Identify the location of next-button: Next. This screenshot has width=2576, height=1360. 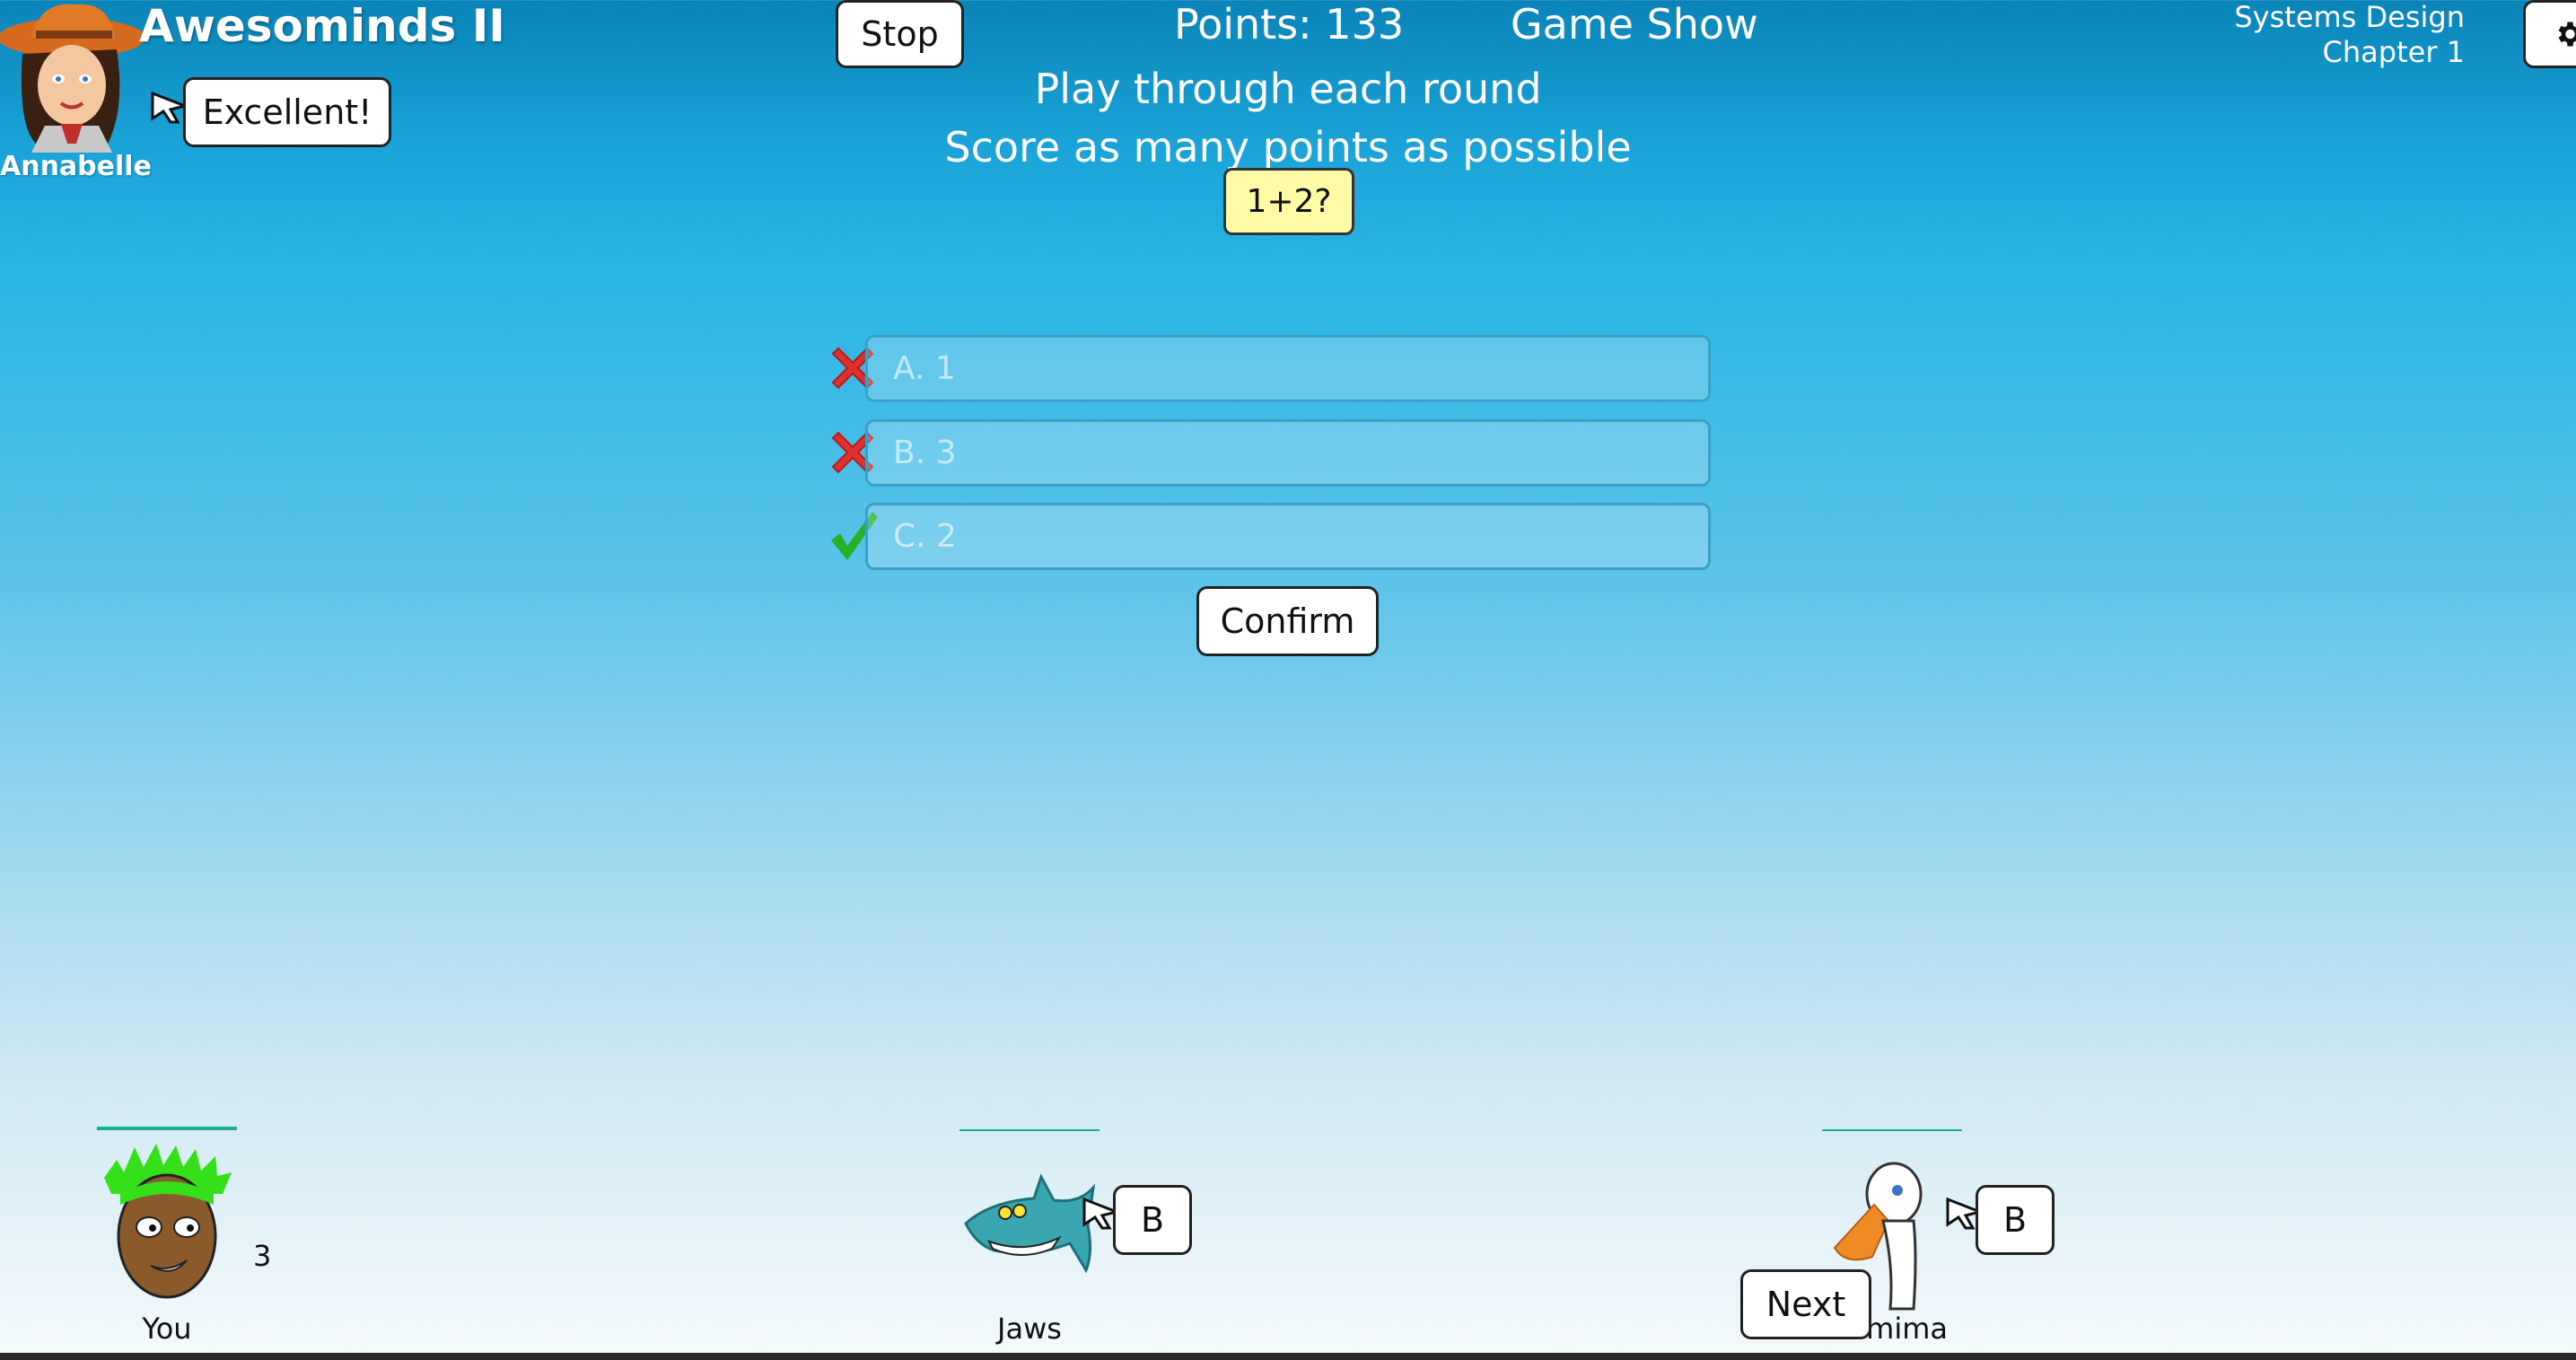
(1805, 1304).